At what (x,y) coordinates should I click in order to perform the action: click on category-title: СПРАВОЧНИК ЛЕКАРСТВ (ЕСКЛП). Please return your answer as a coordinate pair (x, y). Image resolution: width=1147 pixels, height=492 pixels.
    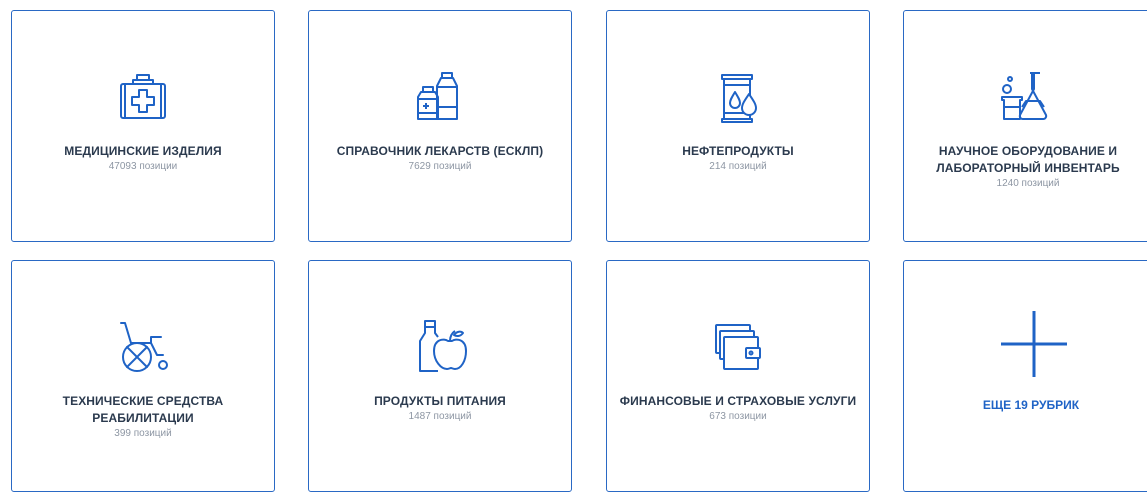
    Looking at the image, I should click on (440, 151).